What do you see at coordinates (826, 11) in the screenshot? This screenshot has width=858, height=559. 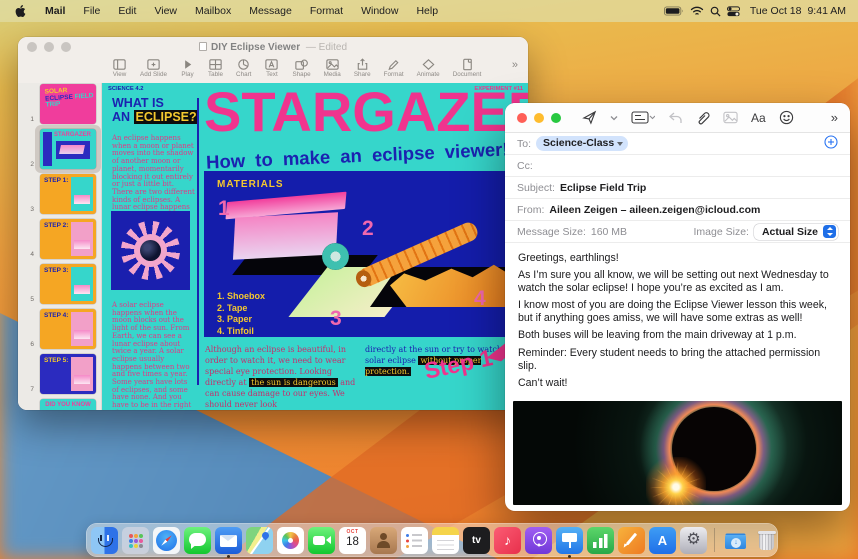 I see `menu-bar-time: 9:41 AM` at bounding box center [826, 11].